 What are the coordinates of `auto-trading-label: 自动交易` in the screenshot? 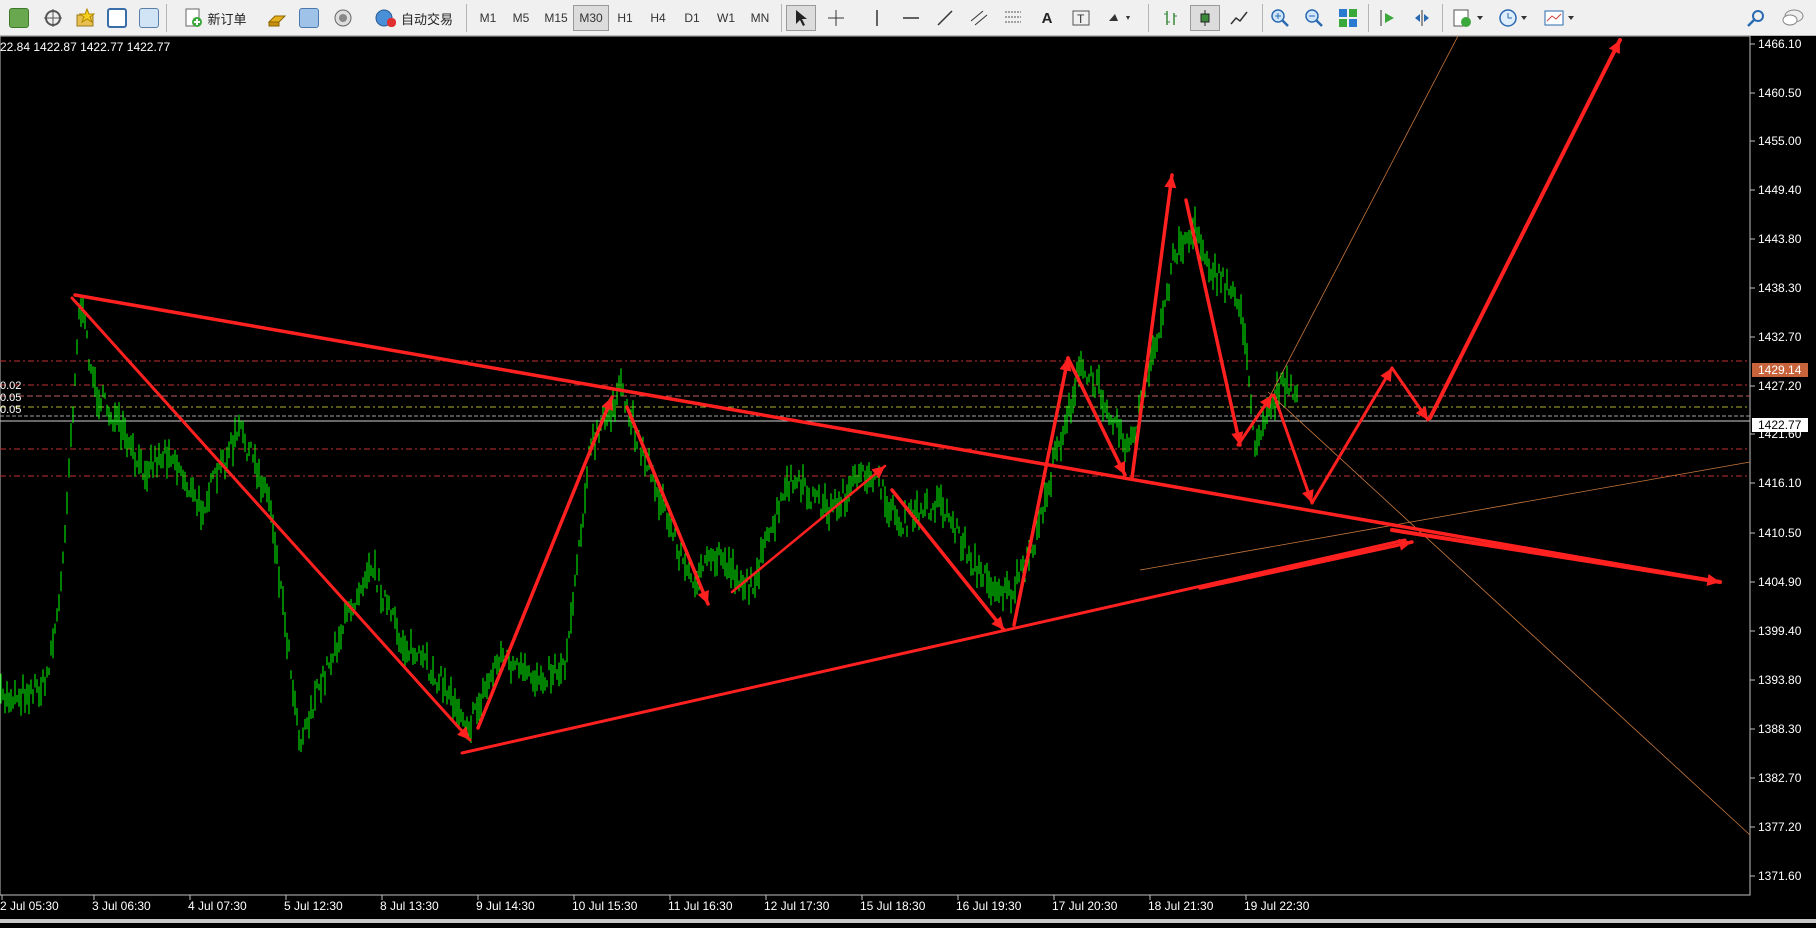 It's located at (426, 19).